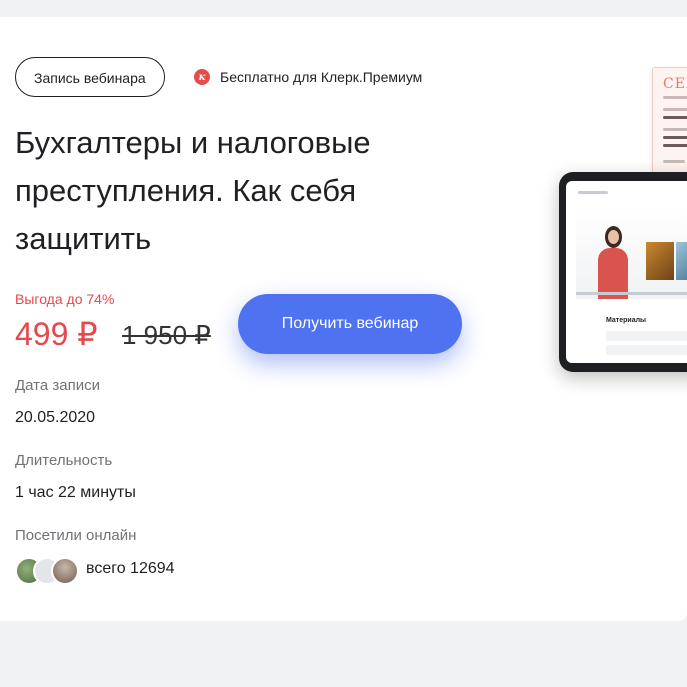 The image size is (687, 687). What do you see at coordinates (613, 237) in the screenshot?
I see `speaker-face` at bounding box center [613, 237].